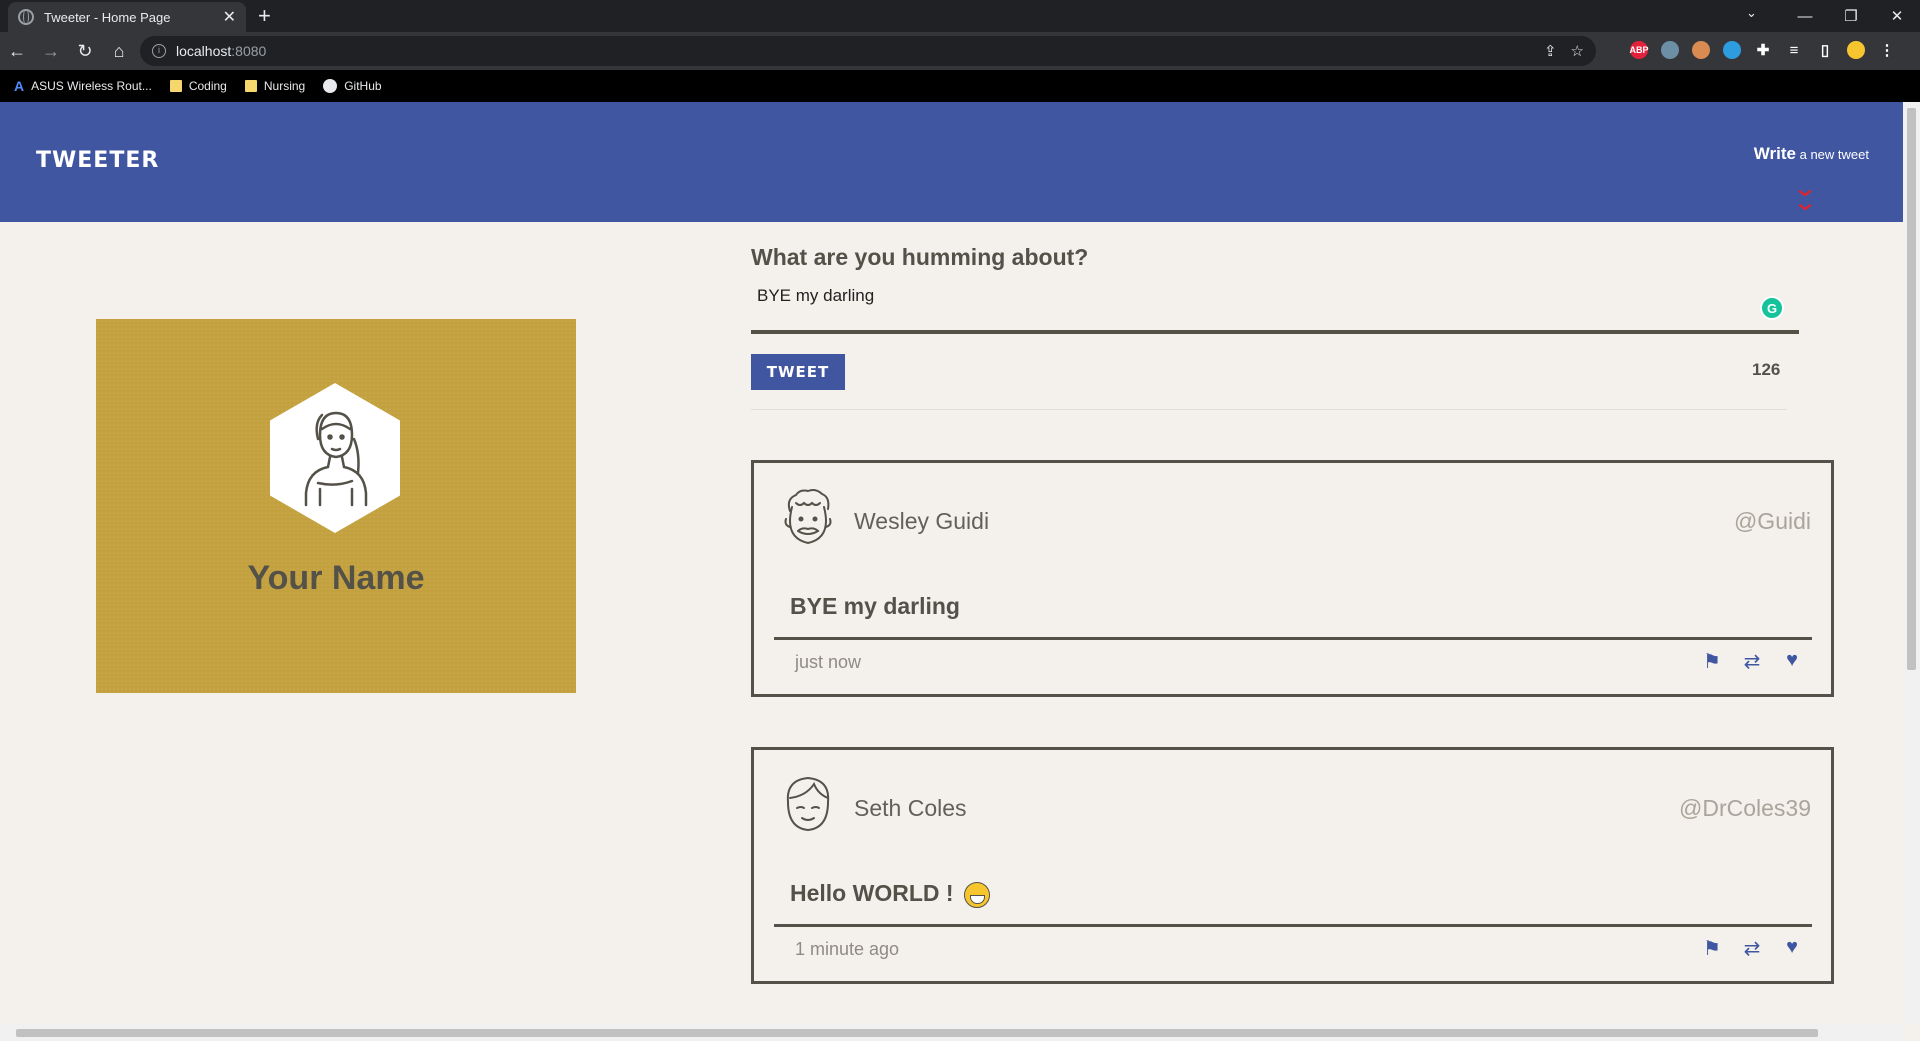 Image resolution: width=1920 pixels, height=1041 pixels. Describe the element at coordinates (1732, 50) in the screenshot. I see `gem-ext-icon` at that location.